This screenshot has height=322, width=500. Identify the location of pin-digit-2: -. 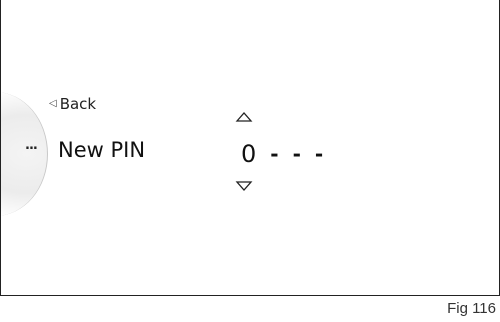
(274, 154).